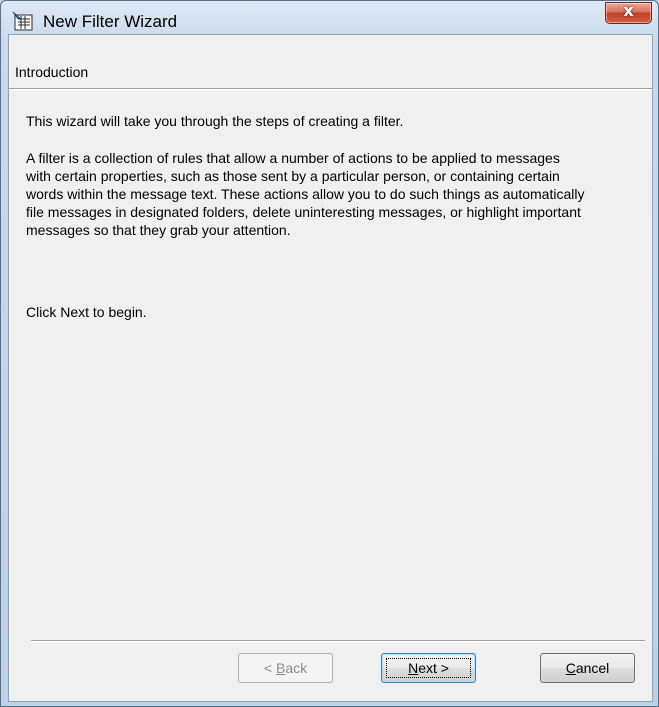 The height and width of the screenshot is (707, 659). Describe the element at coordinates (52, 72) in the screenshot. I see `page-title: Introduction` at that location.